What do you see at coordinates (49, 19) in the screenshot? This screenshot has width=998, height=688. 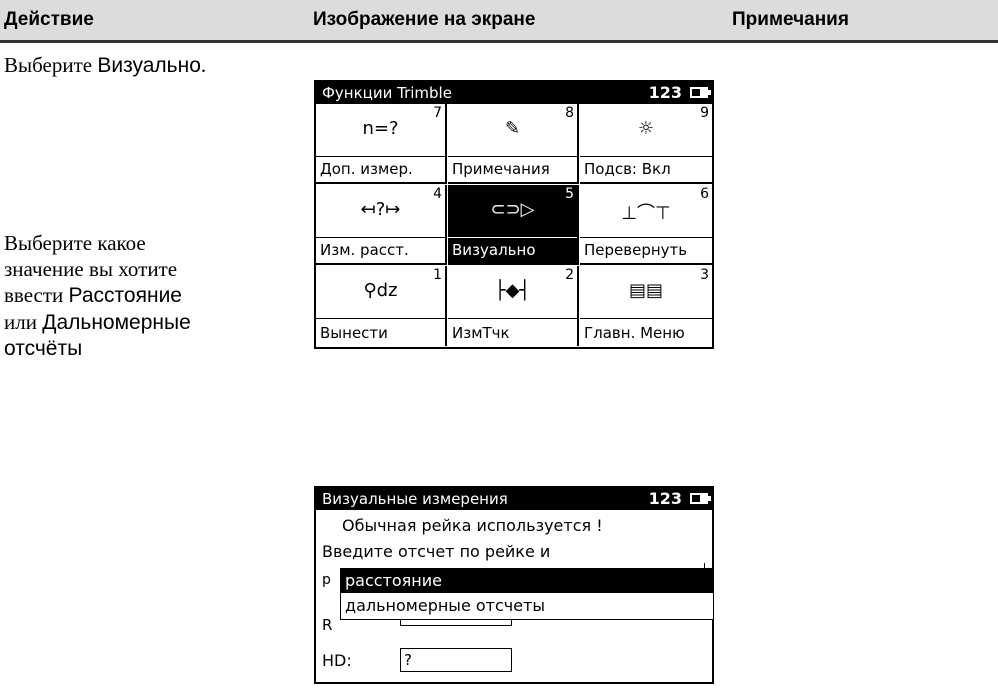 I see `column-header-action: Действие` at bounding box center [49, 19].